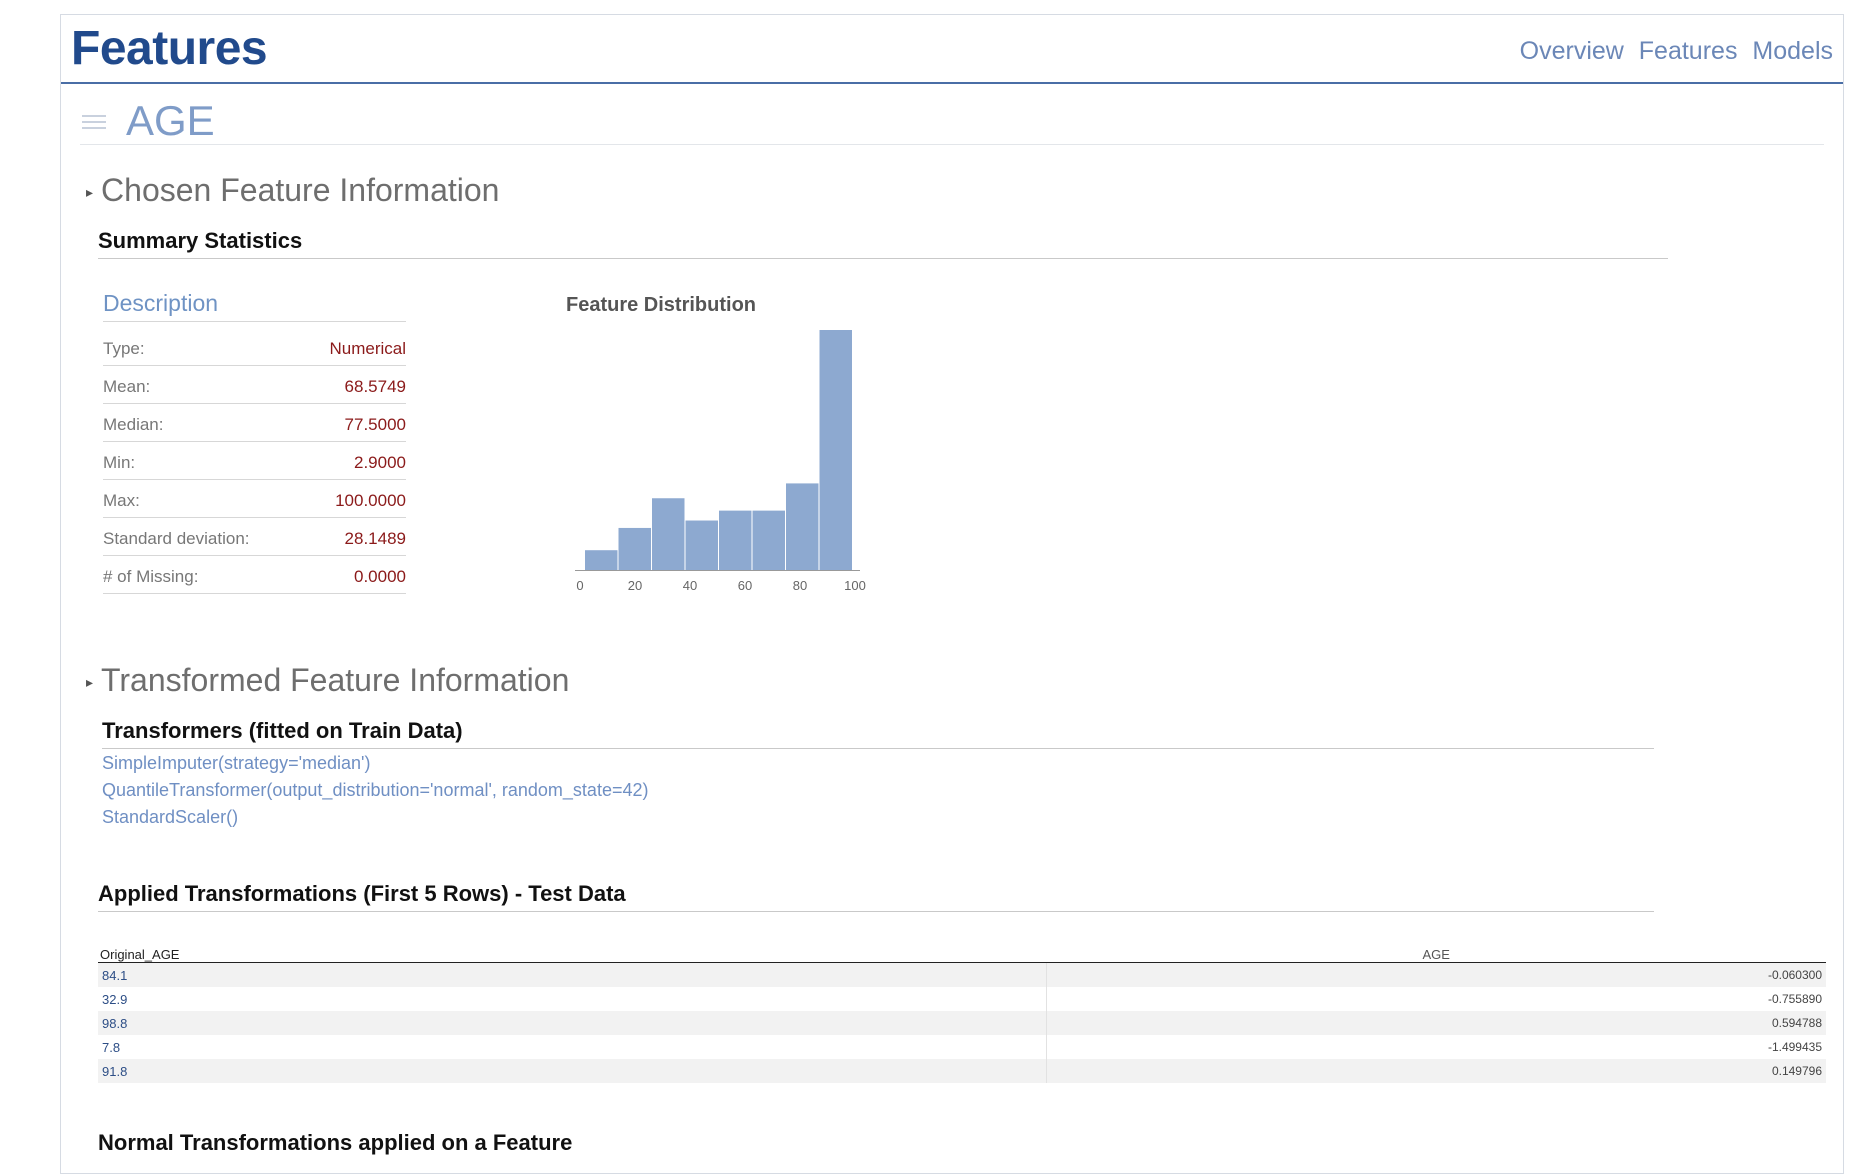 This screenshot has width=1869, height=1174. What do you see at coordinates (572, 1071) in the screenshot?
I see `cell-original-age: 91.8` at bounding box center [572, 1071].